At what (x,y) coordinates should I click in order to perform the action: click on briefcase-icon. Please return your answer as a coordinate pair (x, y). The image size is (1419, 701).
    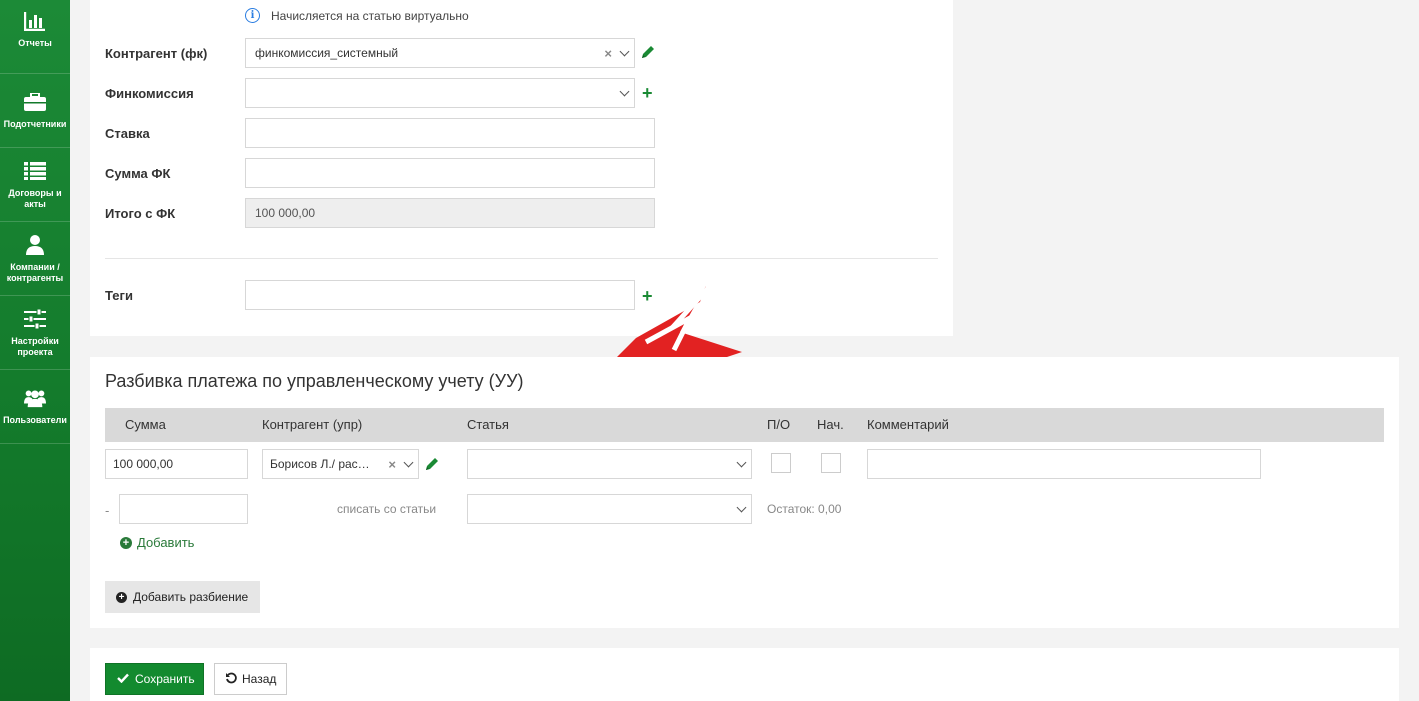
    Looking at the image, I should click on (35, 102).